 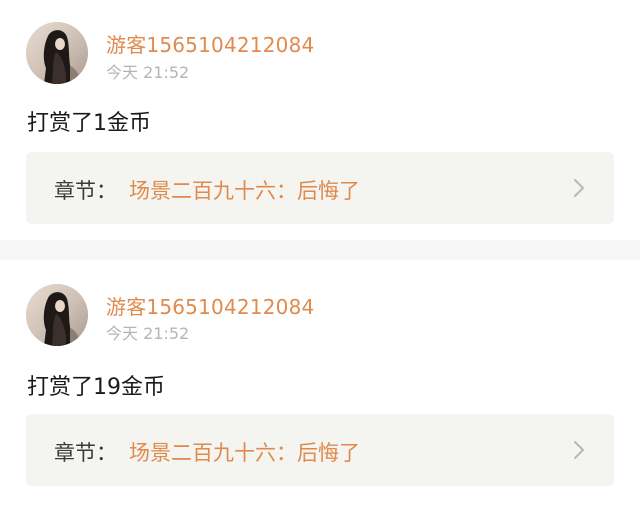 What do you see at coordinates (96, 387) in the screenshot?
I see `reward-text: 打赏了19金币` at bounding box center [96, 387].